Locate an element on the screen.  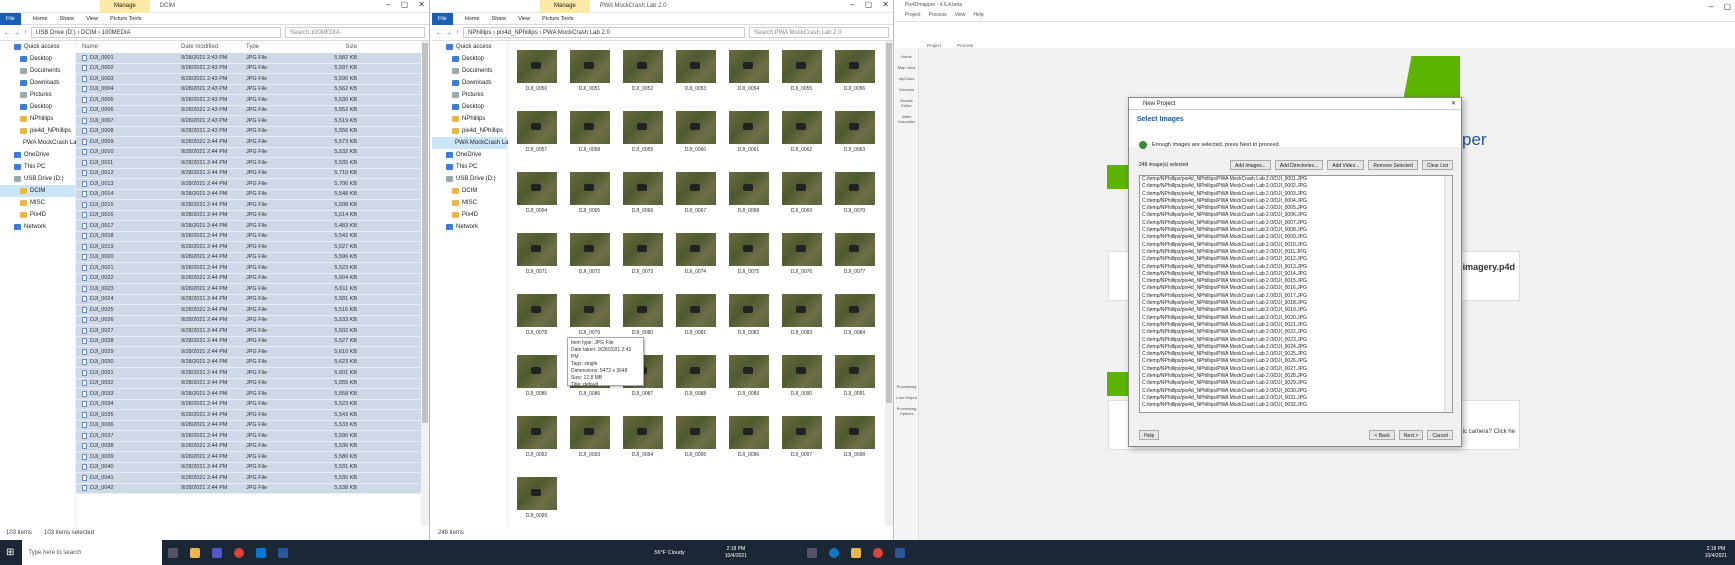
thumbnail-item: DJI_0075 is located at coordinates (748, 263).